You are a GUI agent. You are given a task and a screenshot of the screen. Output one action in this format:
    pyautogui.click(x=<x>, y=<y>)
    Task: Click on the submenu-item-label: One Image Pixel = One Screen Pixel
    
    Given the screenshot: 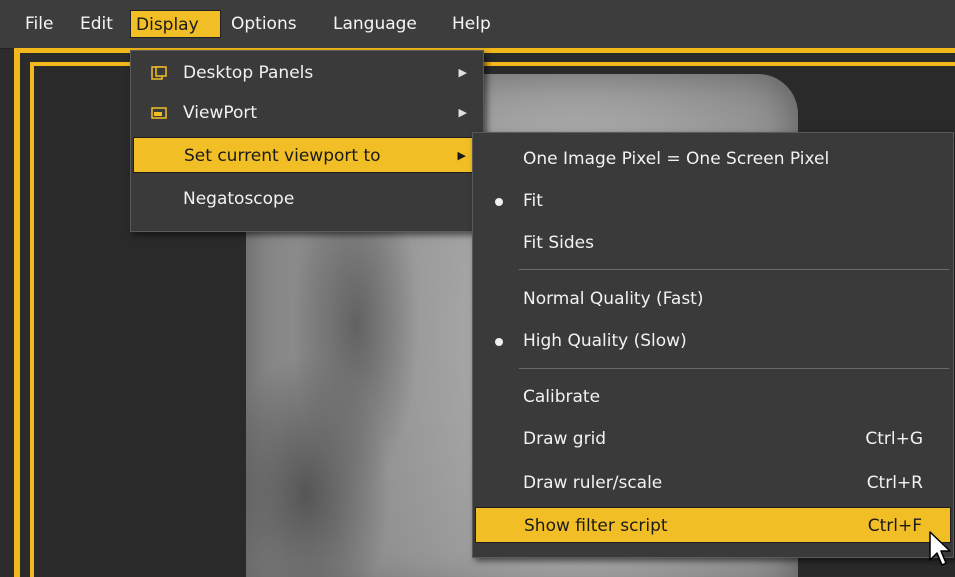 What is the action you would take?
    pyautogui.click(x=676, y=159)
    